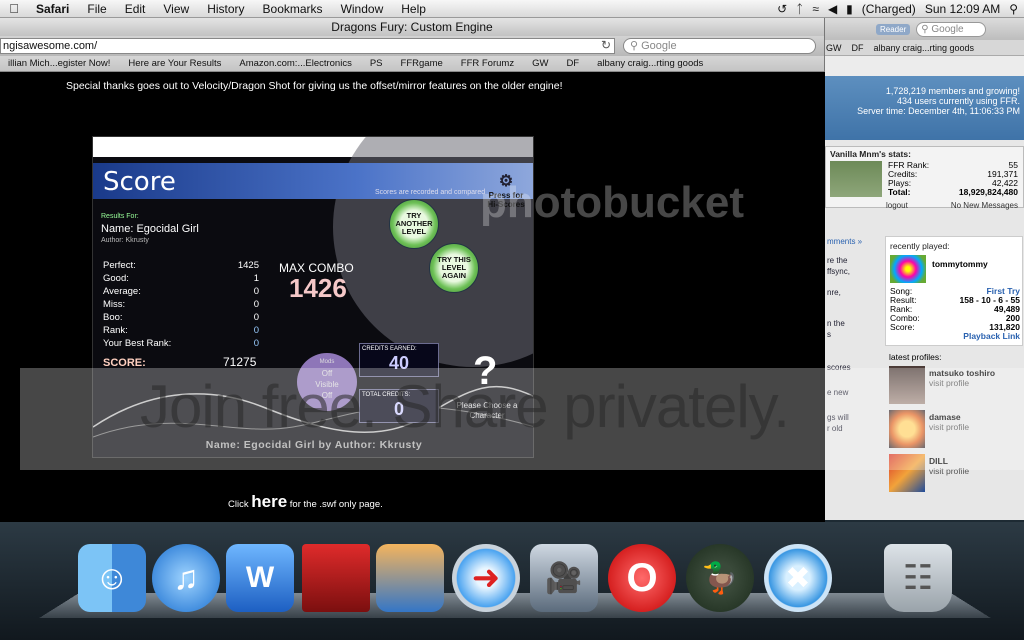 The image size is (1024, 640). Describe the element at coordinates (139, 182) in the screenshot. I see `score-title: Score` at that location.